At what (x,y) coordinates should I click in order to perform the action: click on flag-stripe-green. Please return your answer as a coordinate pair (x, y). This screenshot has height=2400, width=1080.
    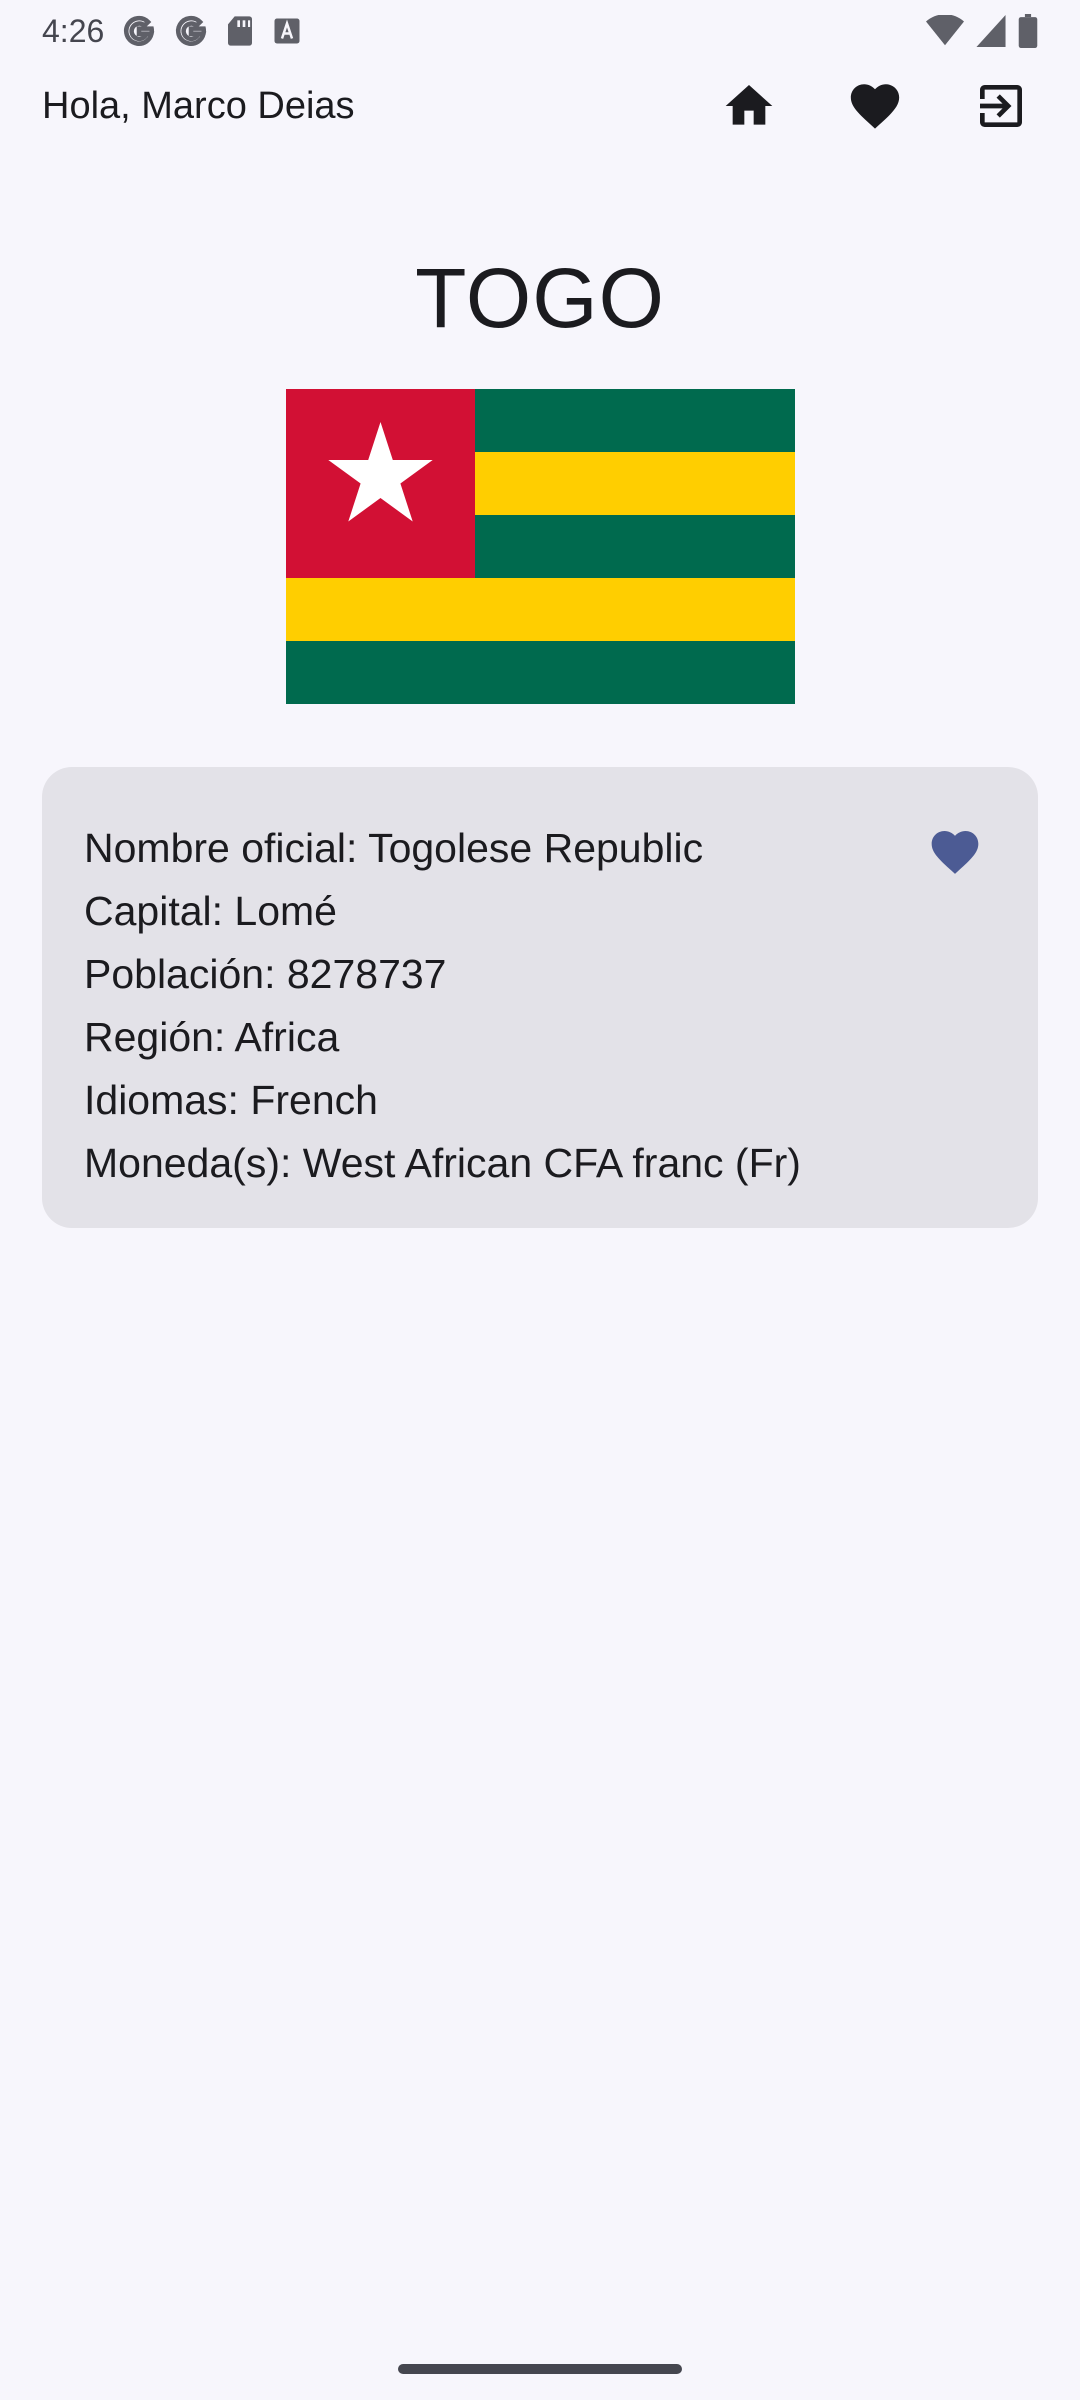
    Looking at the image, I should click on (540, 672).